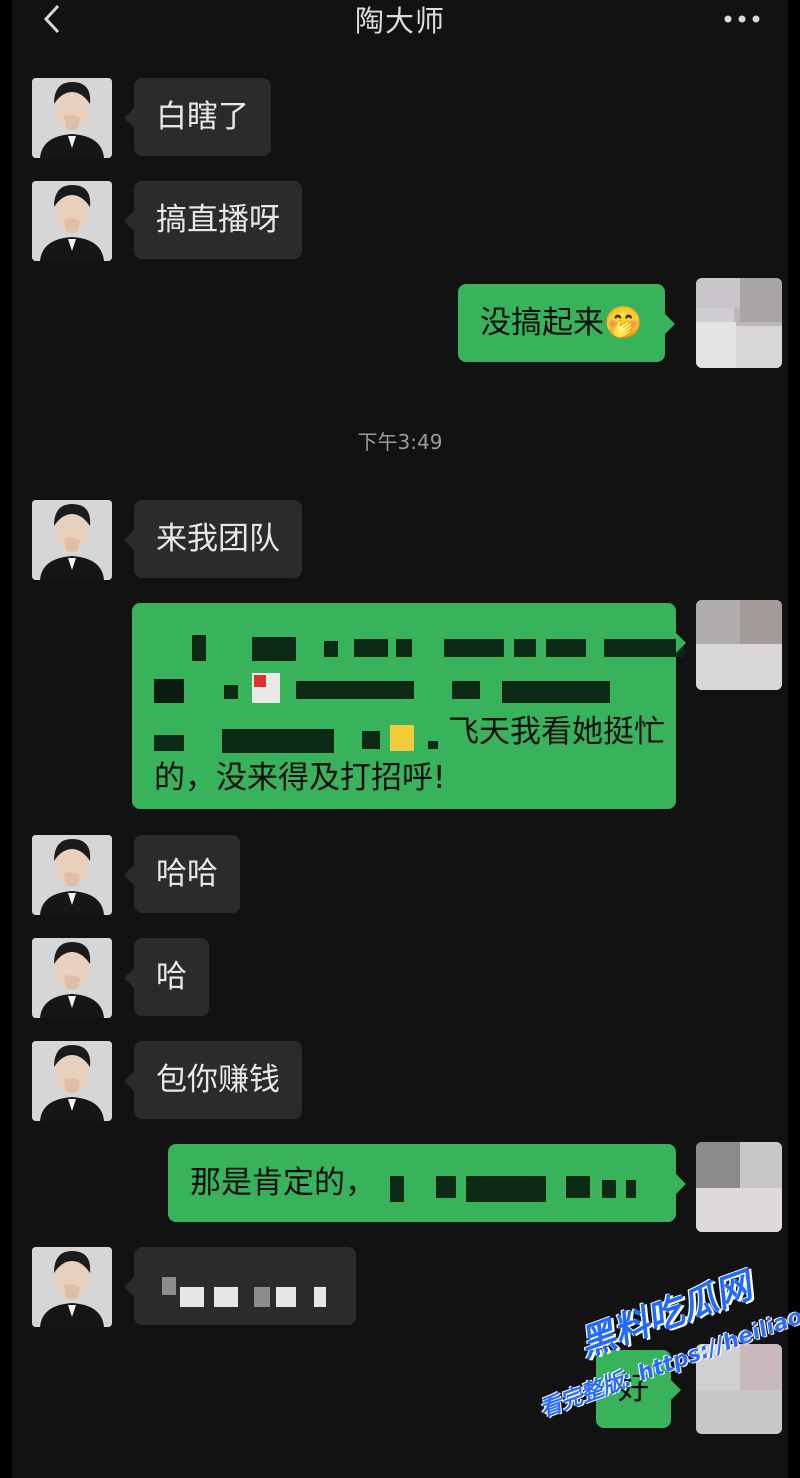  Describe the element at coordinates (202, 117) in the screenshot. I see `message-text: 白瞎了` at that location.